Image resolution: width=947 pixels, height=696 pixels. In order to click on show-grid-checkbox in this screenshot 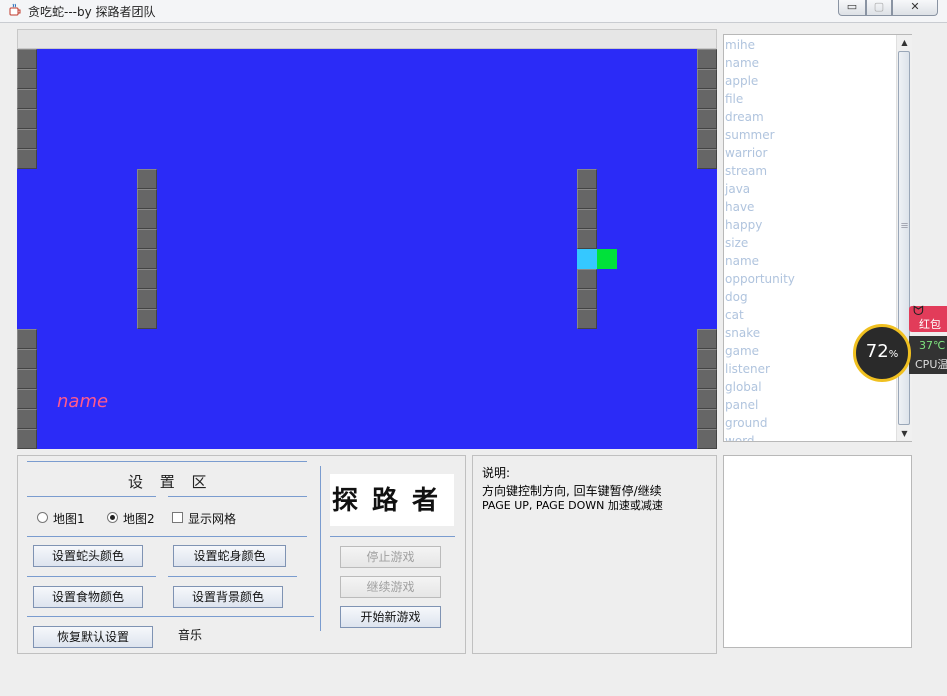, I will do `click(177, 517)`.